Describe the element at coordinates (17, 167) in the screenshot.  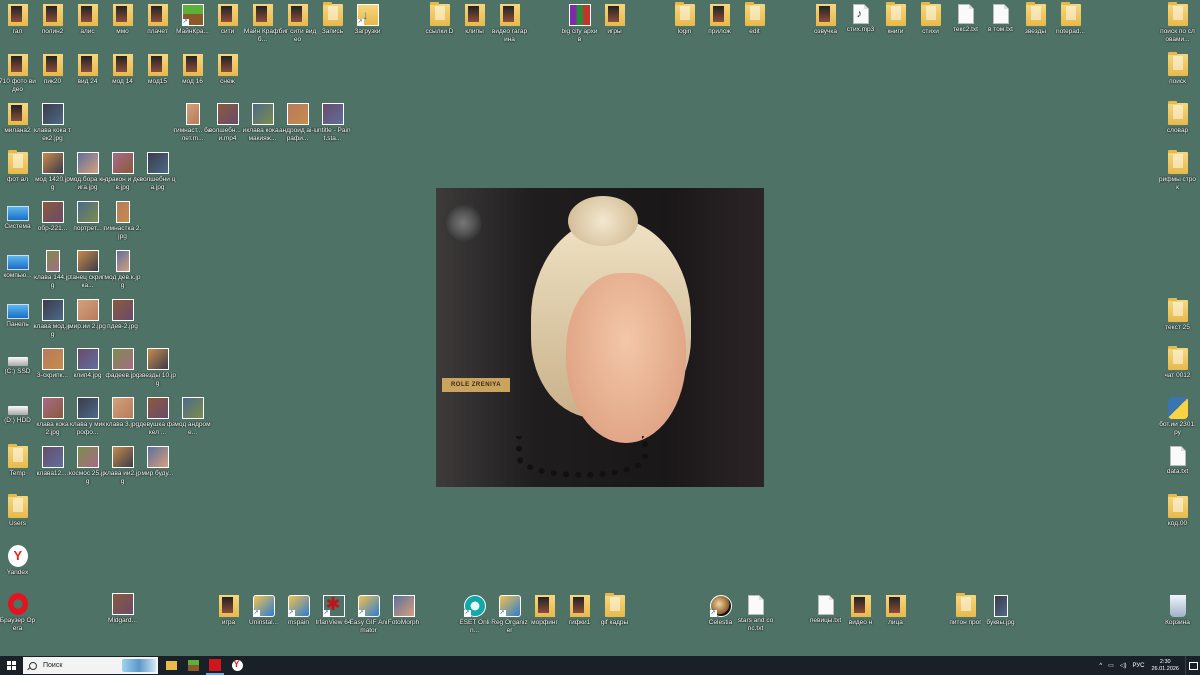
I see `desktop-icon-c1r4: фот ал` at that location.